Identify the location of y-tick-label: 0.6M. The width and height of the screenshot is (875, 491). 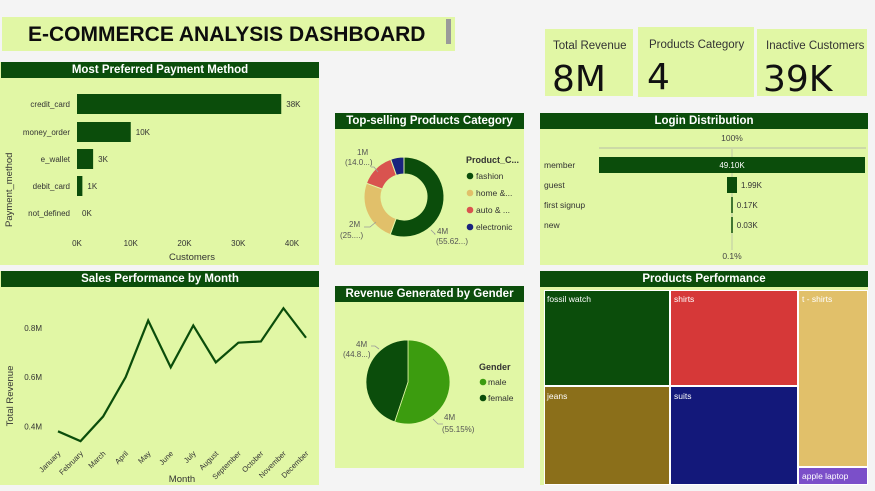
(33, 377).